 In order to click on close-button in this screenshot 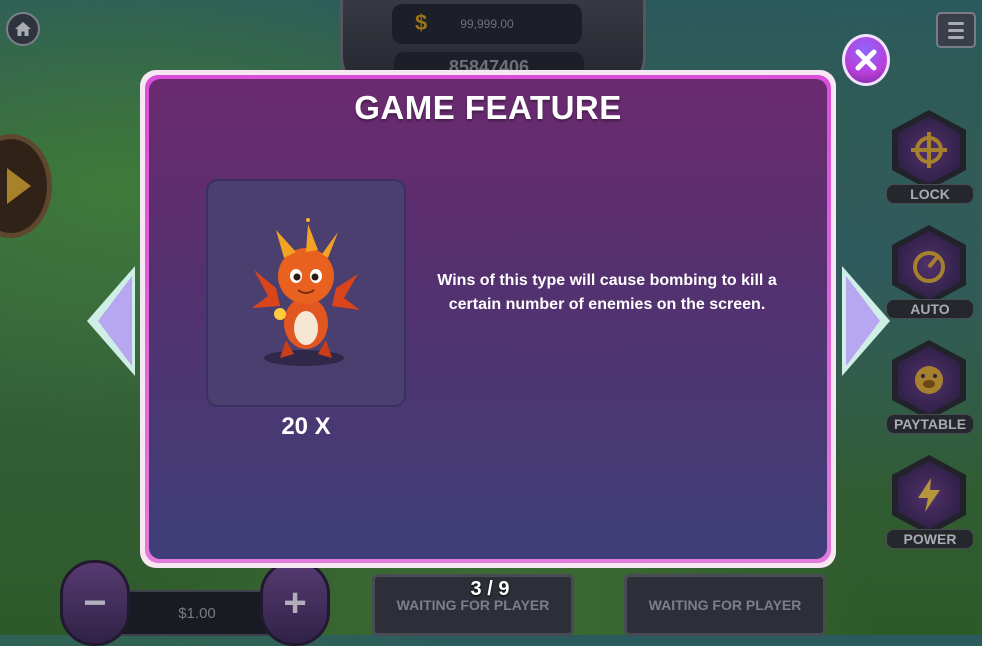, I will do `click(866, 60)`.